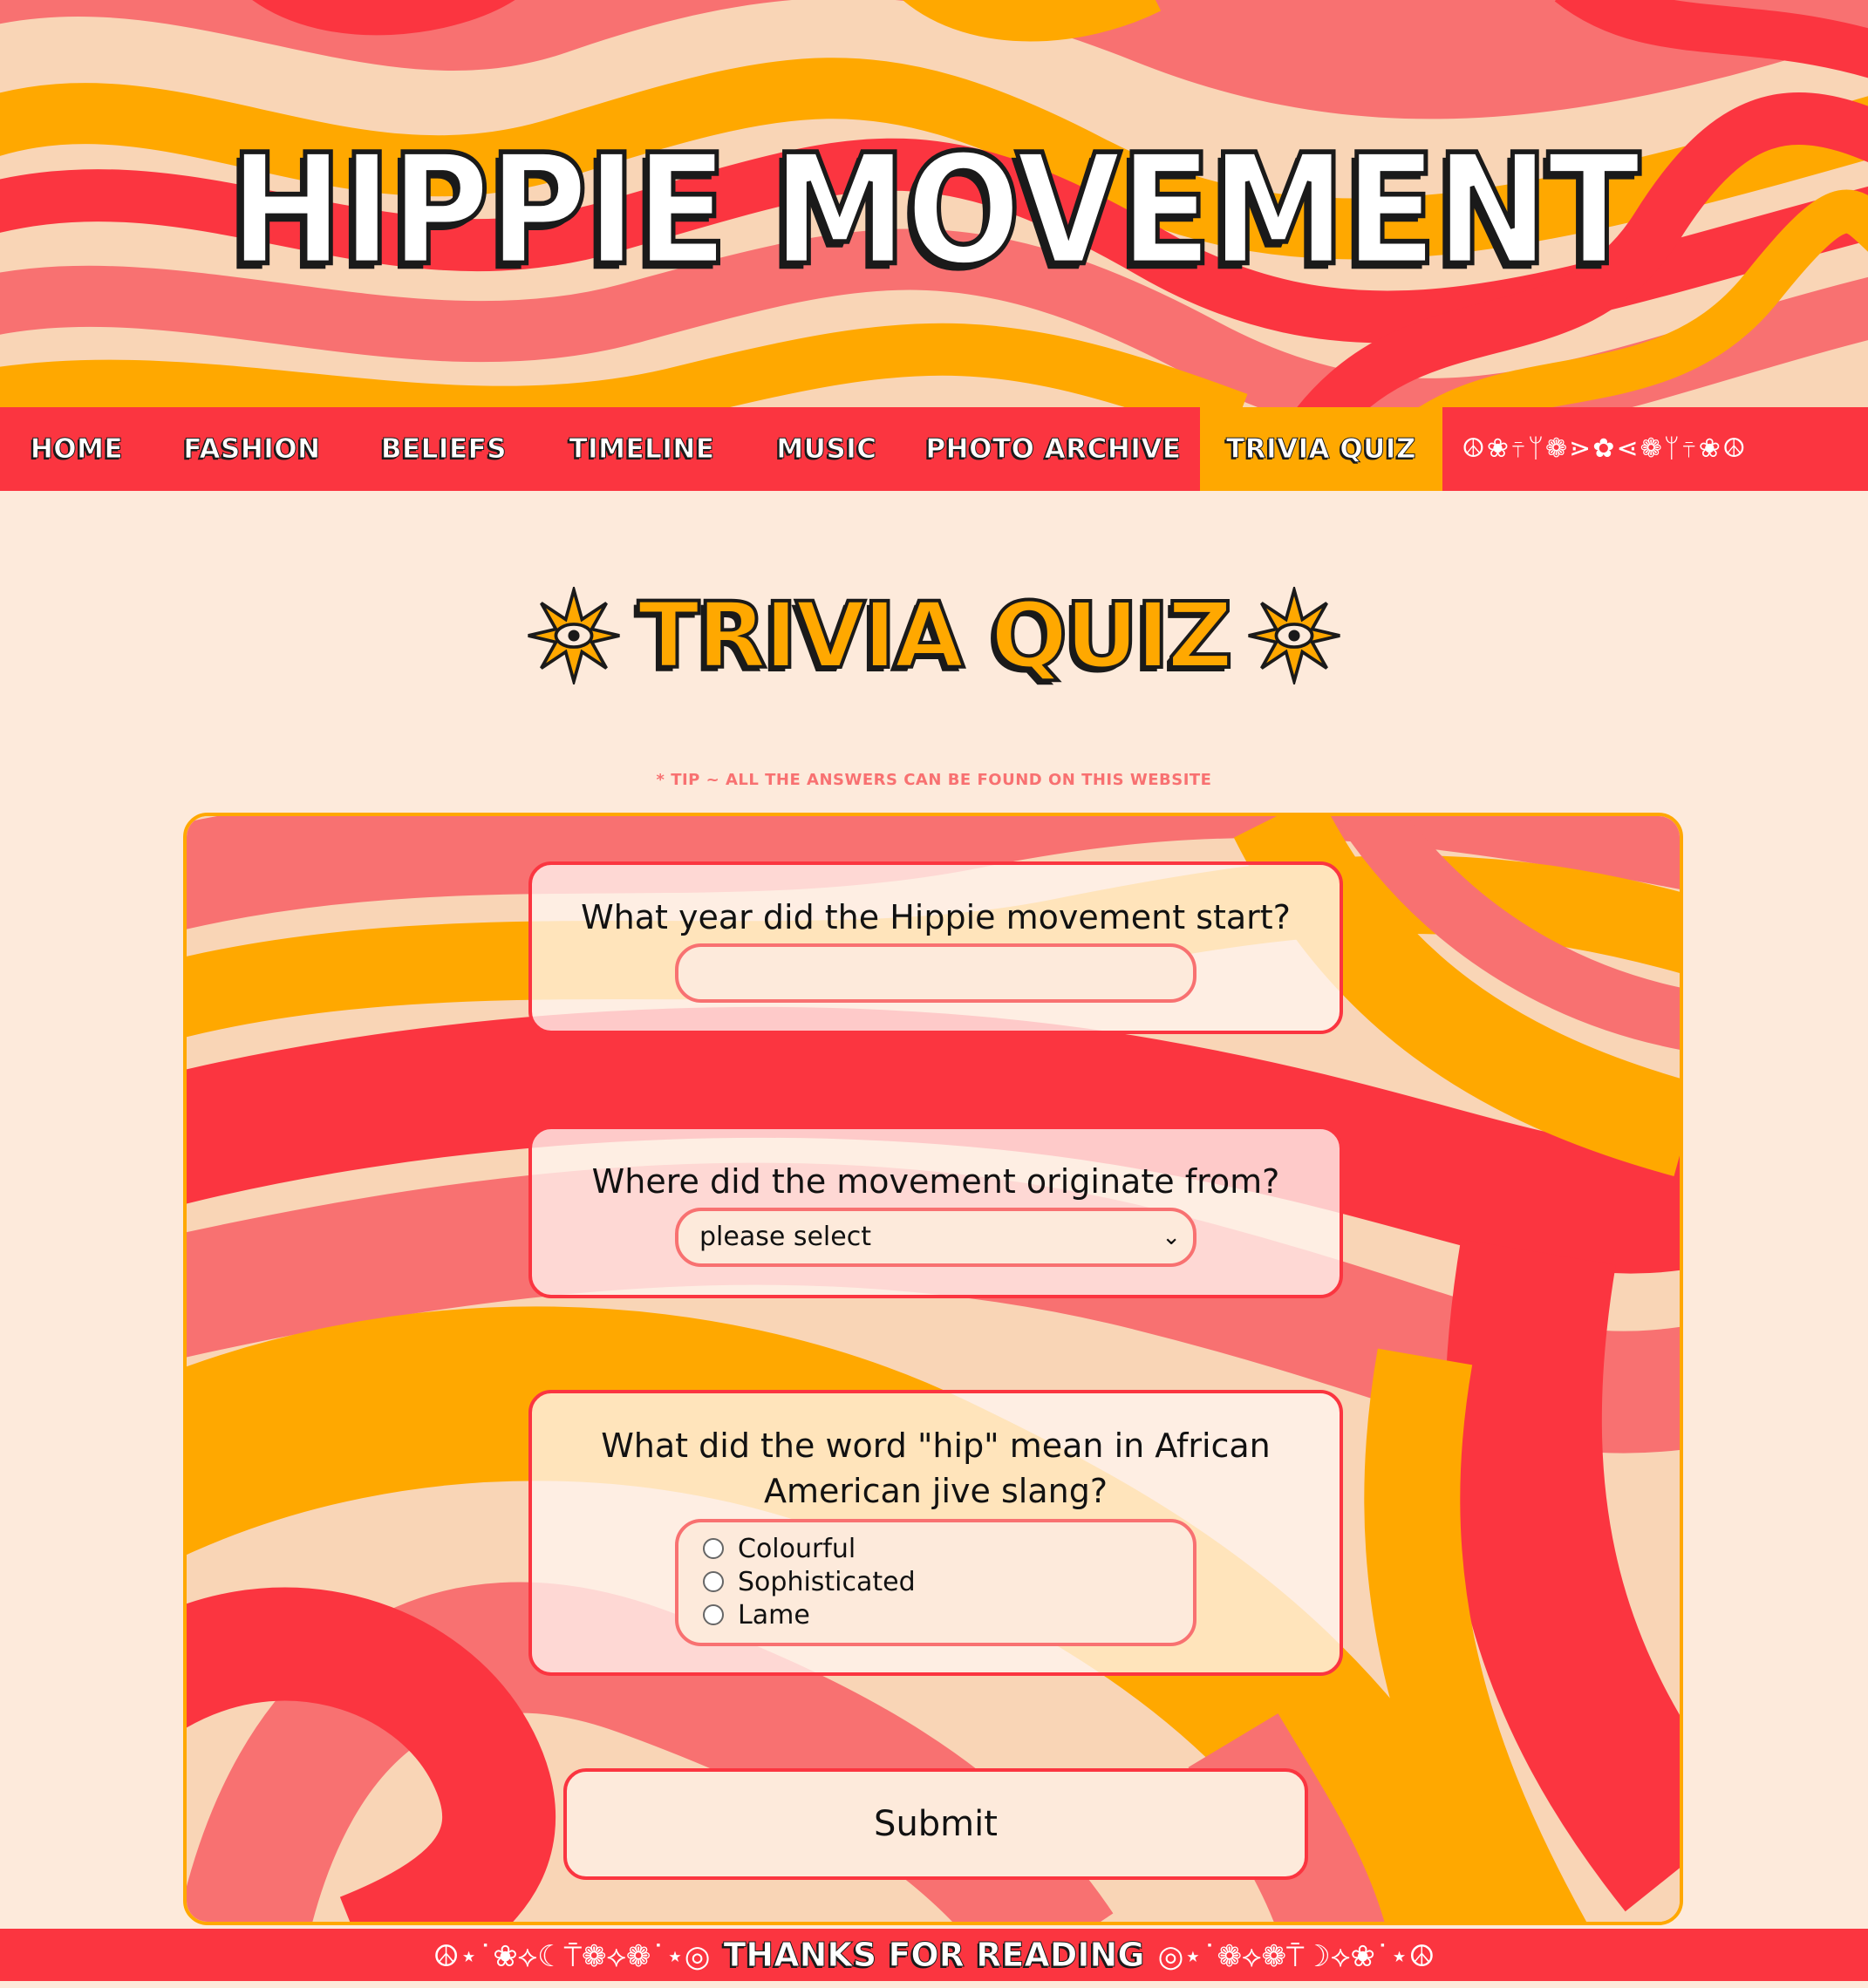 The height and width of the screenshot is (1988, 1868). I want to click on nav-item-trivia-quiz: TRIVIA QUIZ, so click(1321, 449).